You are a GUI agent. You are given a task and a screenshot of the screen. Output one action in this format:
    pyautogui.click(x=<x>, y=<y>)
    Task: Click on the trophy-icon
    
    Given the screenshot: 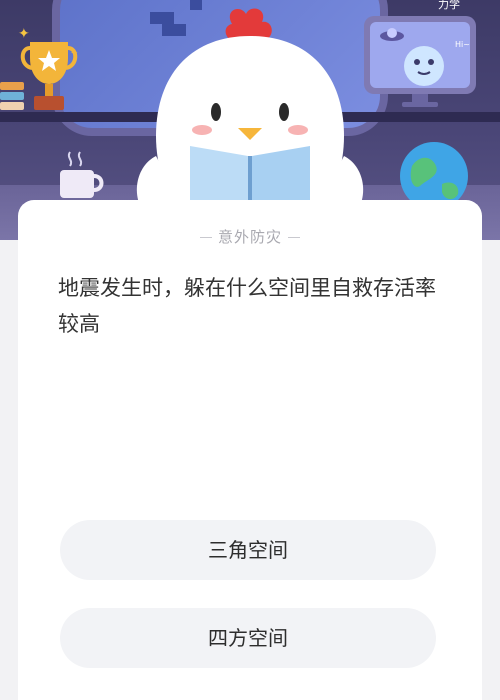 What is the action you would take?
    pyautogui.click(x=49, y=76)
    